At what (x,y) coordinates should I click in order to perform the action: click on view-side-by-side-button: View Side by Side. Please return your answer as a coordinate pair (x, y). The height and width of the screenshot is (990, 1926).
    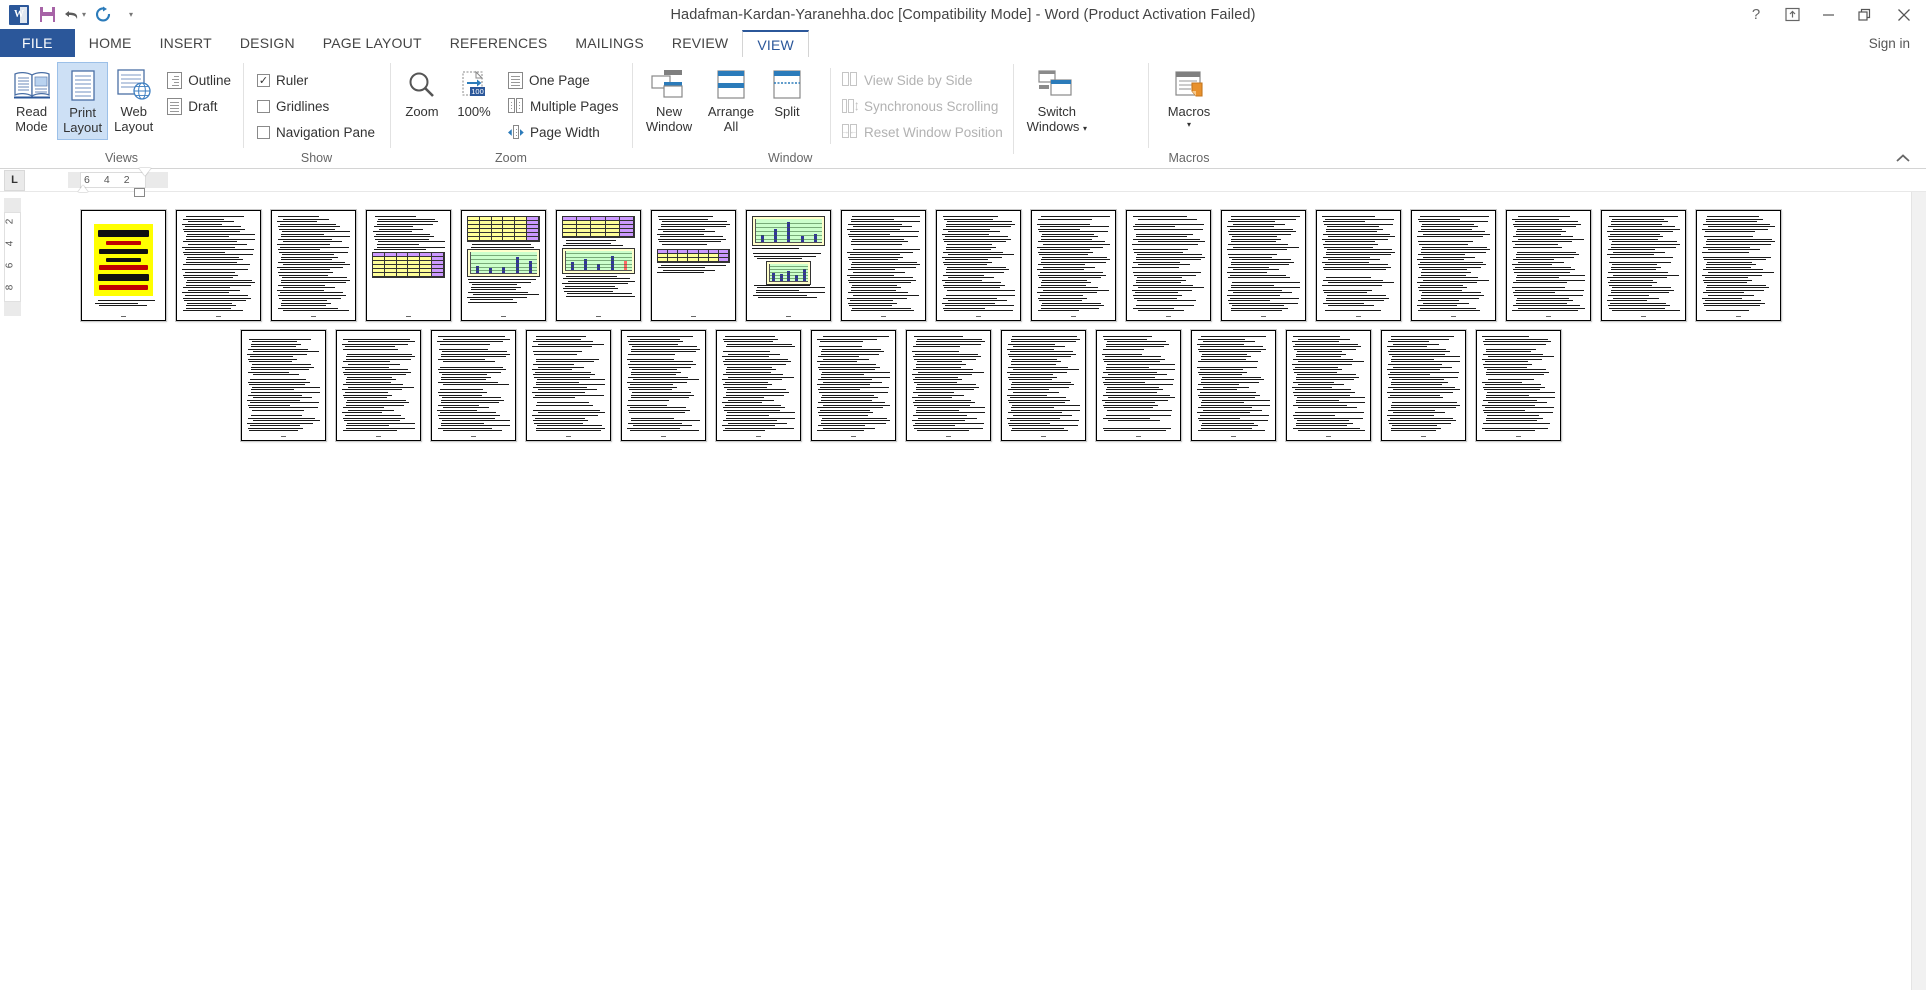
    Looking at the image, I should click on (919, 80).